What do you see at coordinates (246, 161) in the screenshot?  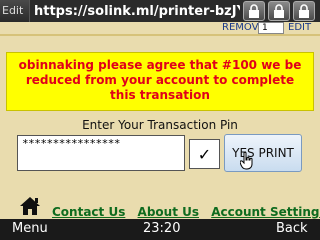 I see `hand-cursor-icon` at bounding box center [246, 161].